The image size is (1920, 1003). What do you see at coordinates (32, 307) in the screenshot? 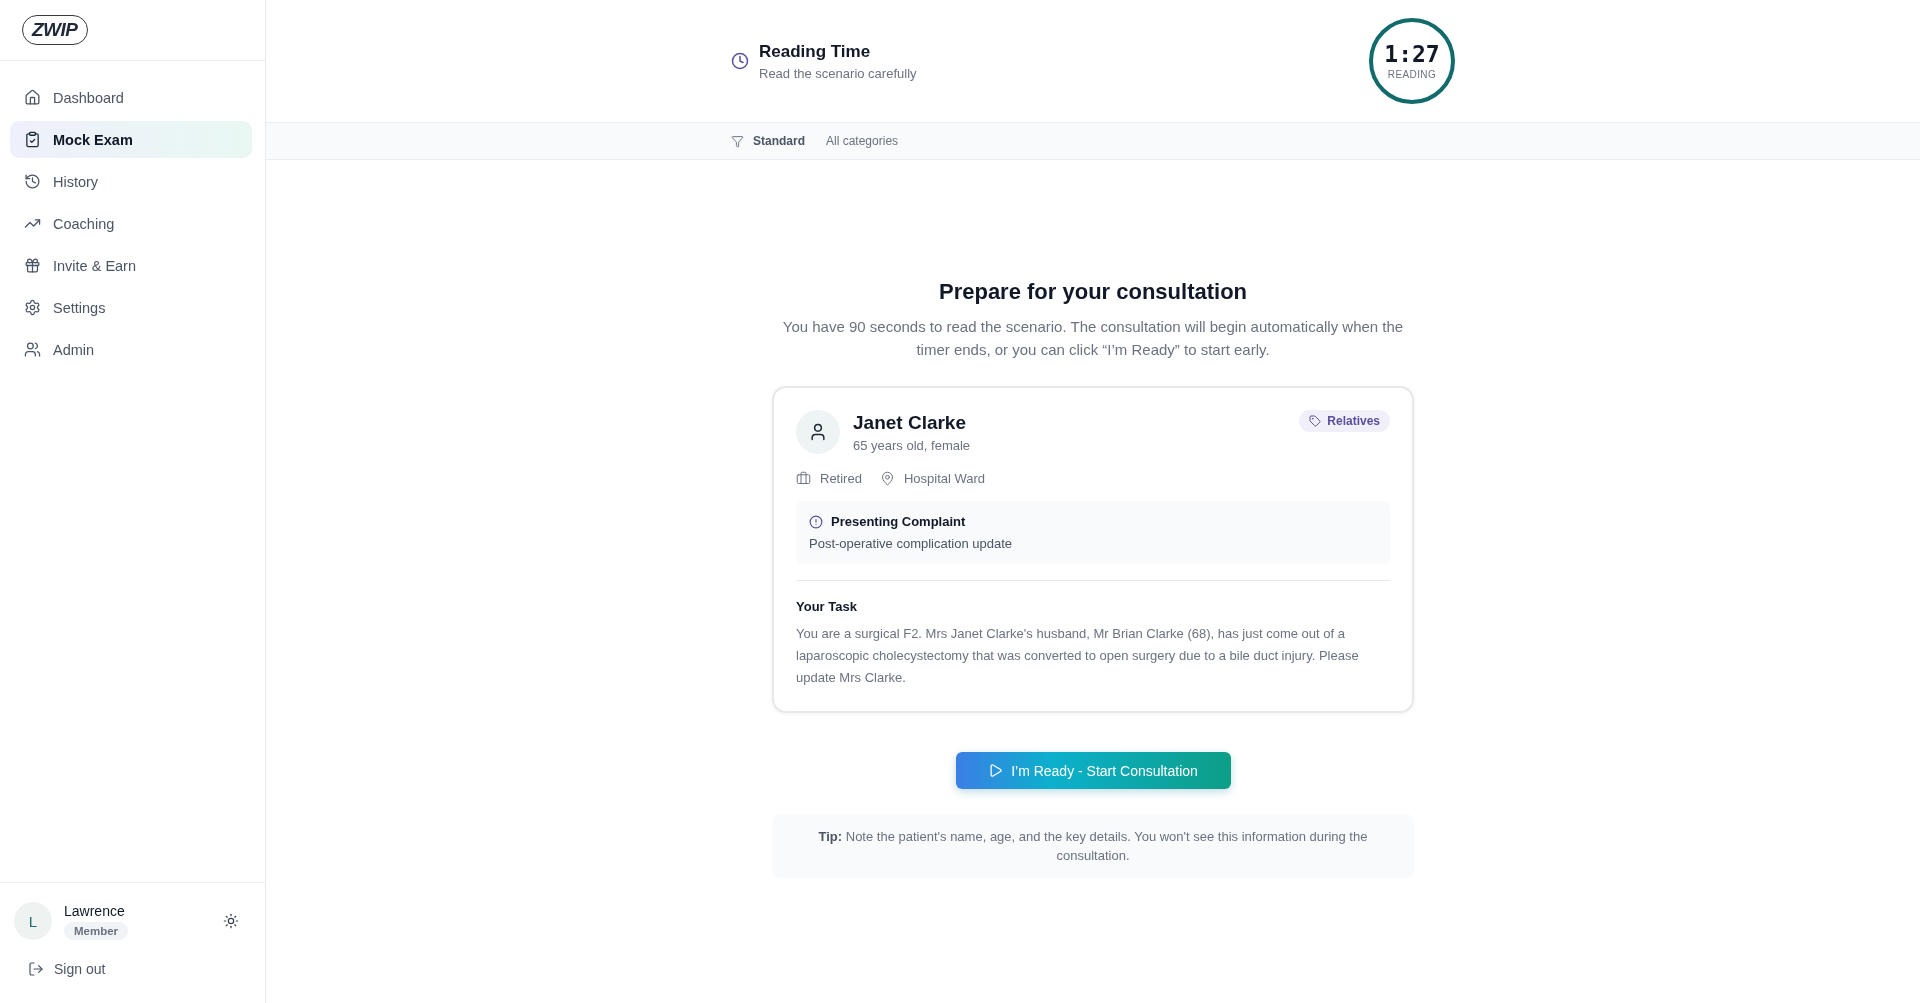
I see `settings-icon` at bounding box center [32, 307].